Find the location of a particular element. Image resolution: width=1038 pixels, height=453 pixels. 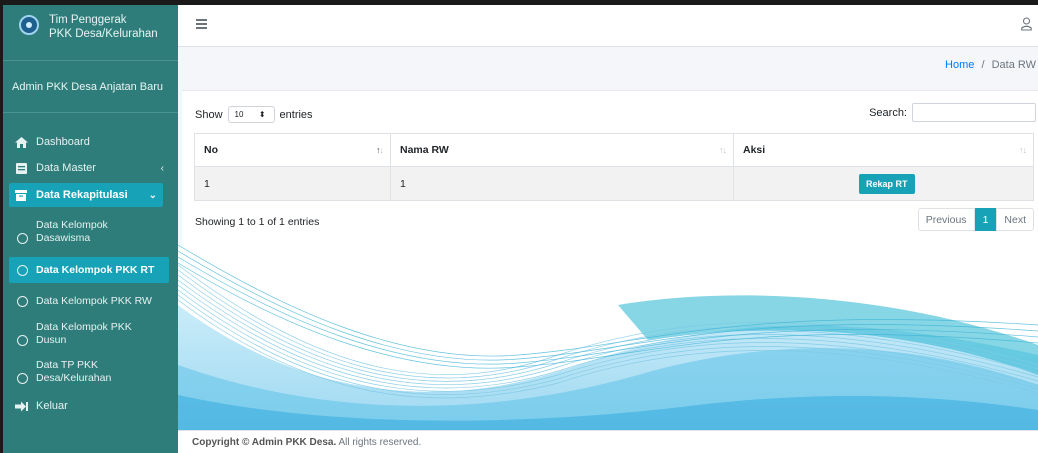

brand-logo-icon is located at coordinates (29, 25).